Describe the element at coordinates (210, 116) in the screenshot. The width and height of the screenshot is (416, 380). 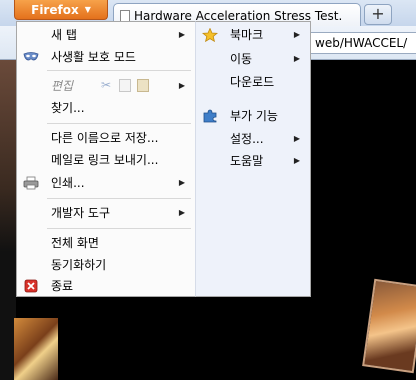
I see `puzzle-icon` at that location.